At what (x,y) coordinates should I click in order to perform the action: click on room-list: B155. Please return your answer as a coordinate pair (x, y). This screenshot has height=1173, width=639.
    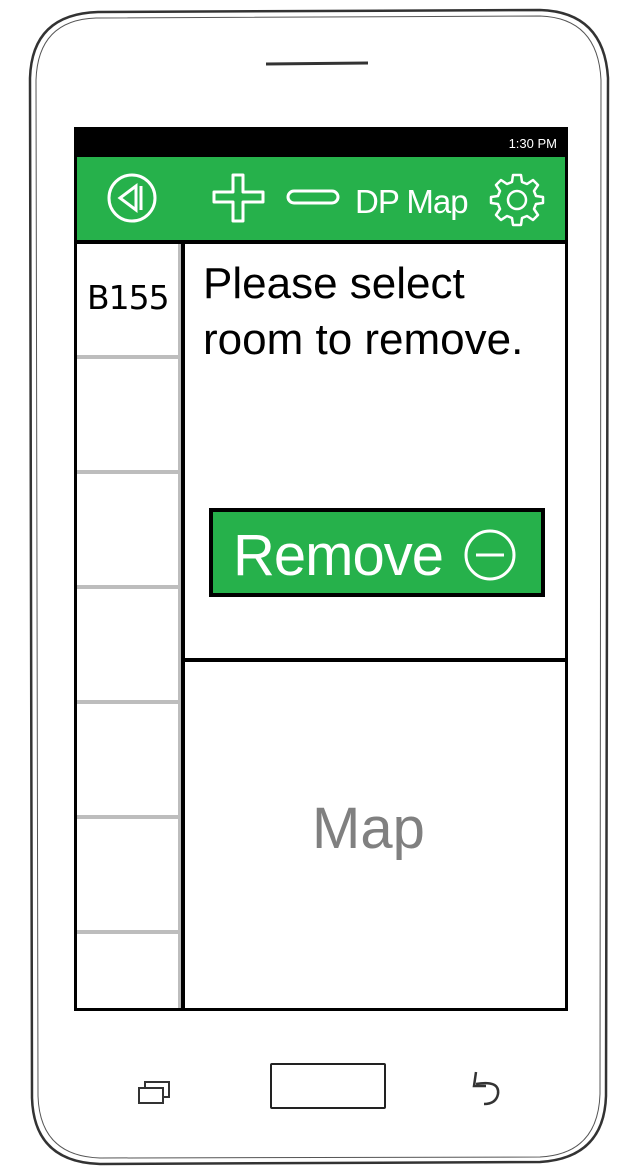
    Looking at the image, I should click on (131, 626).